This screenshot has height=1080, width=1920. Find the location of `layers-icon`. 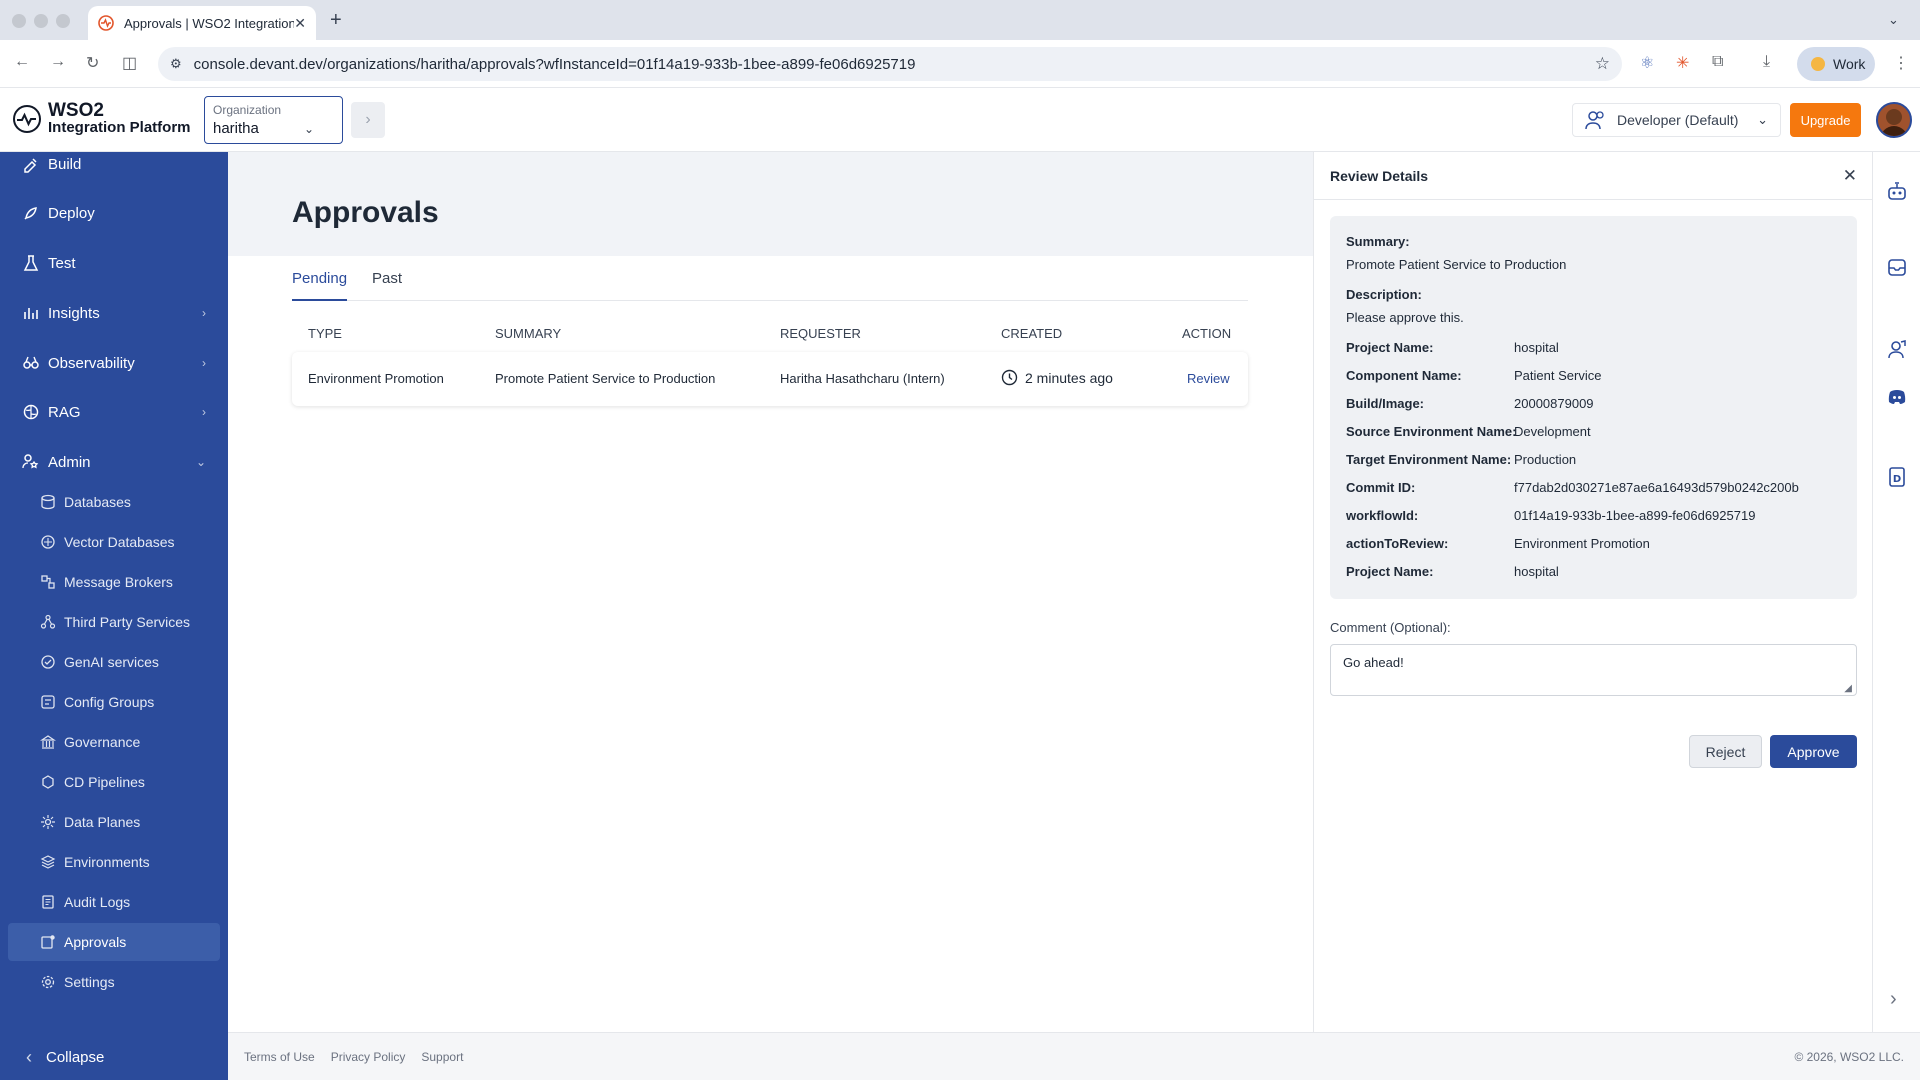

layers-icon is located at coordinates (48, 862).